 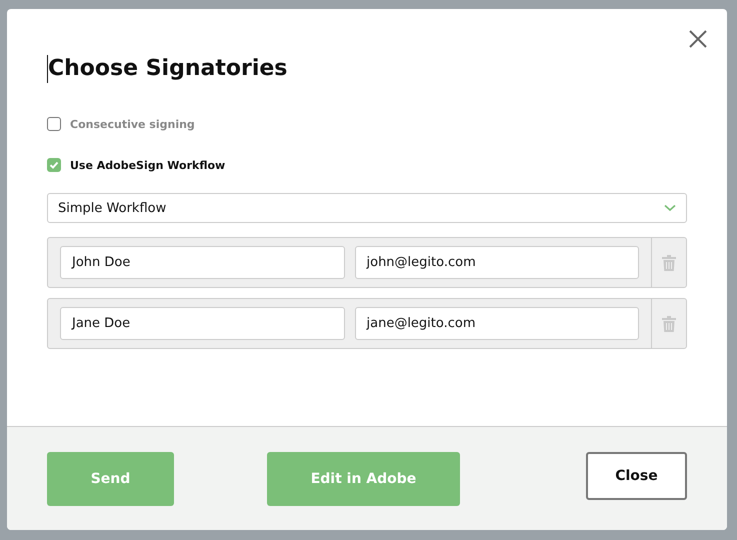 I want to click on workflow-select: Simple Workflow, so click(x=367, y=208).